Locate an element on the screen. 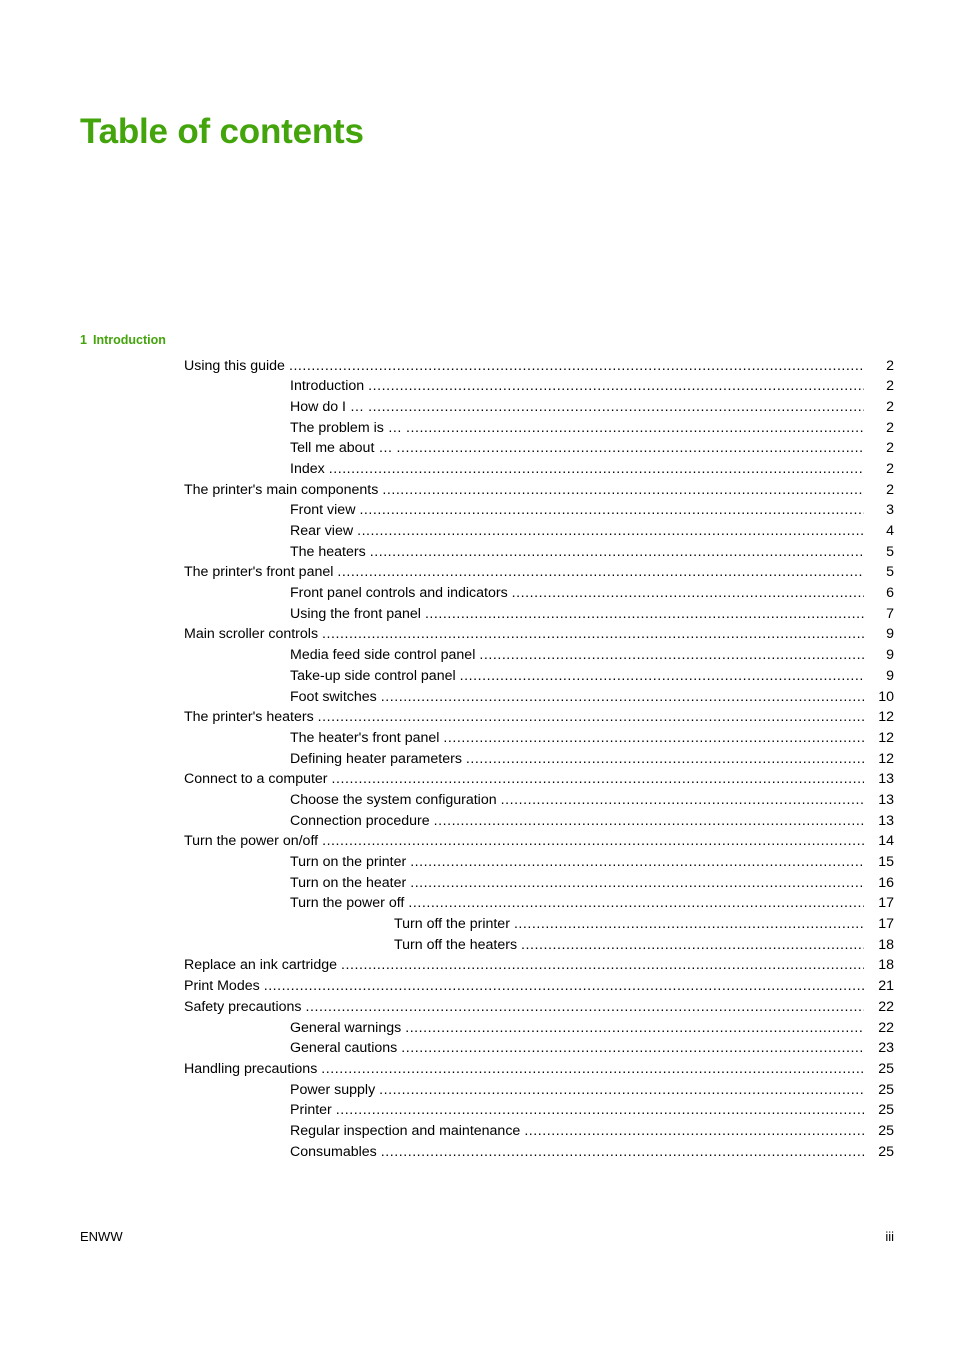  toc-entry: Turn the power off 17 is located at coordinates (487, 903).